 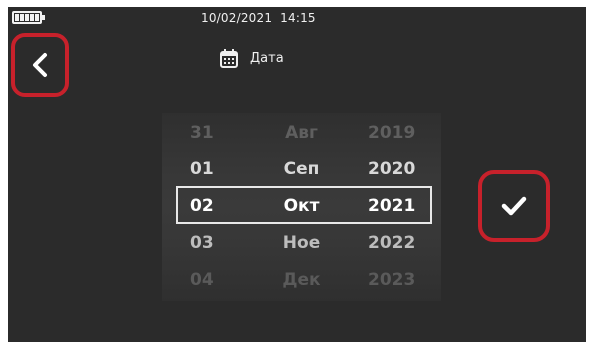 I want to click on status-time: 14:15, so click(x=298, y=18).